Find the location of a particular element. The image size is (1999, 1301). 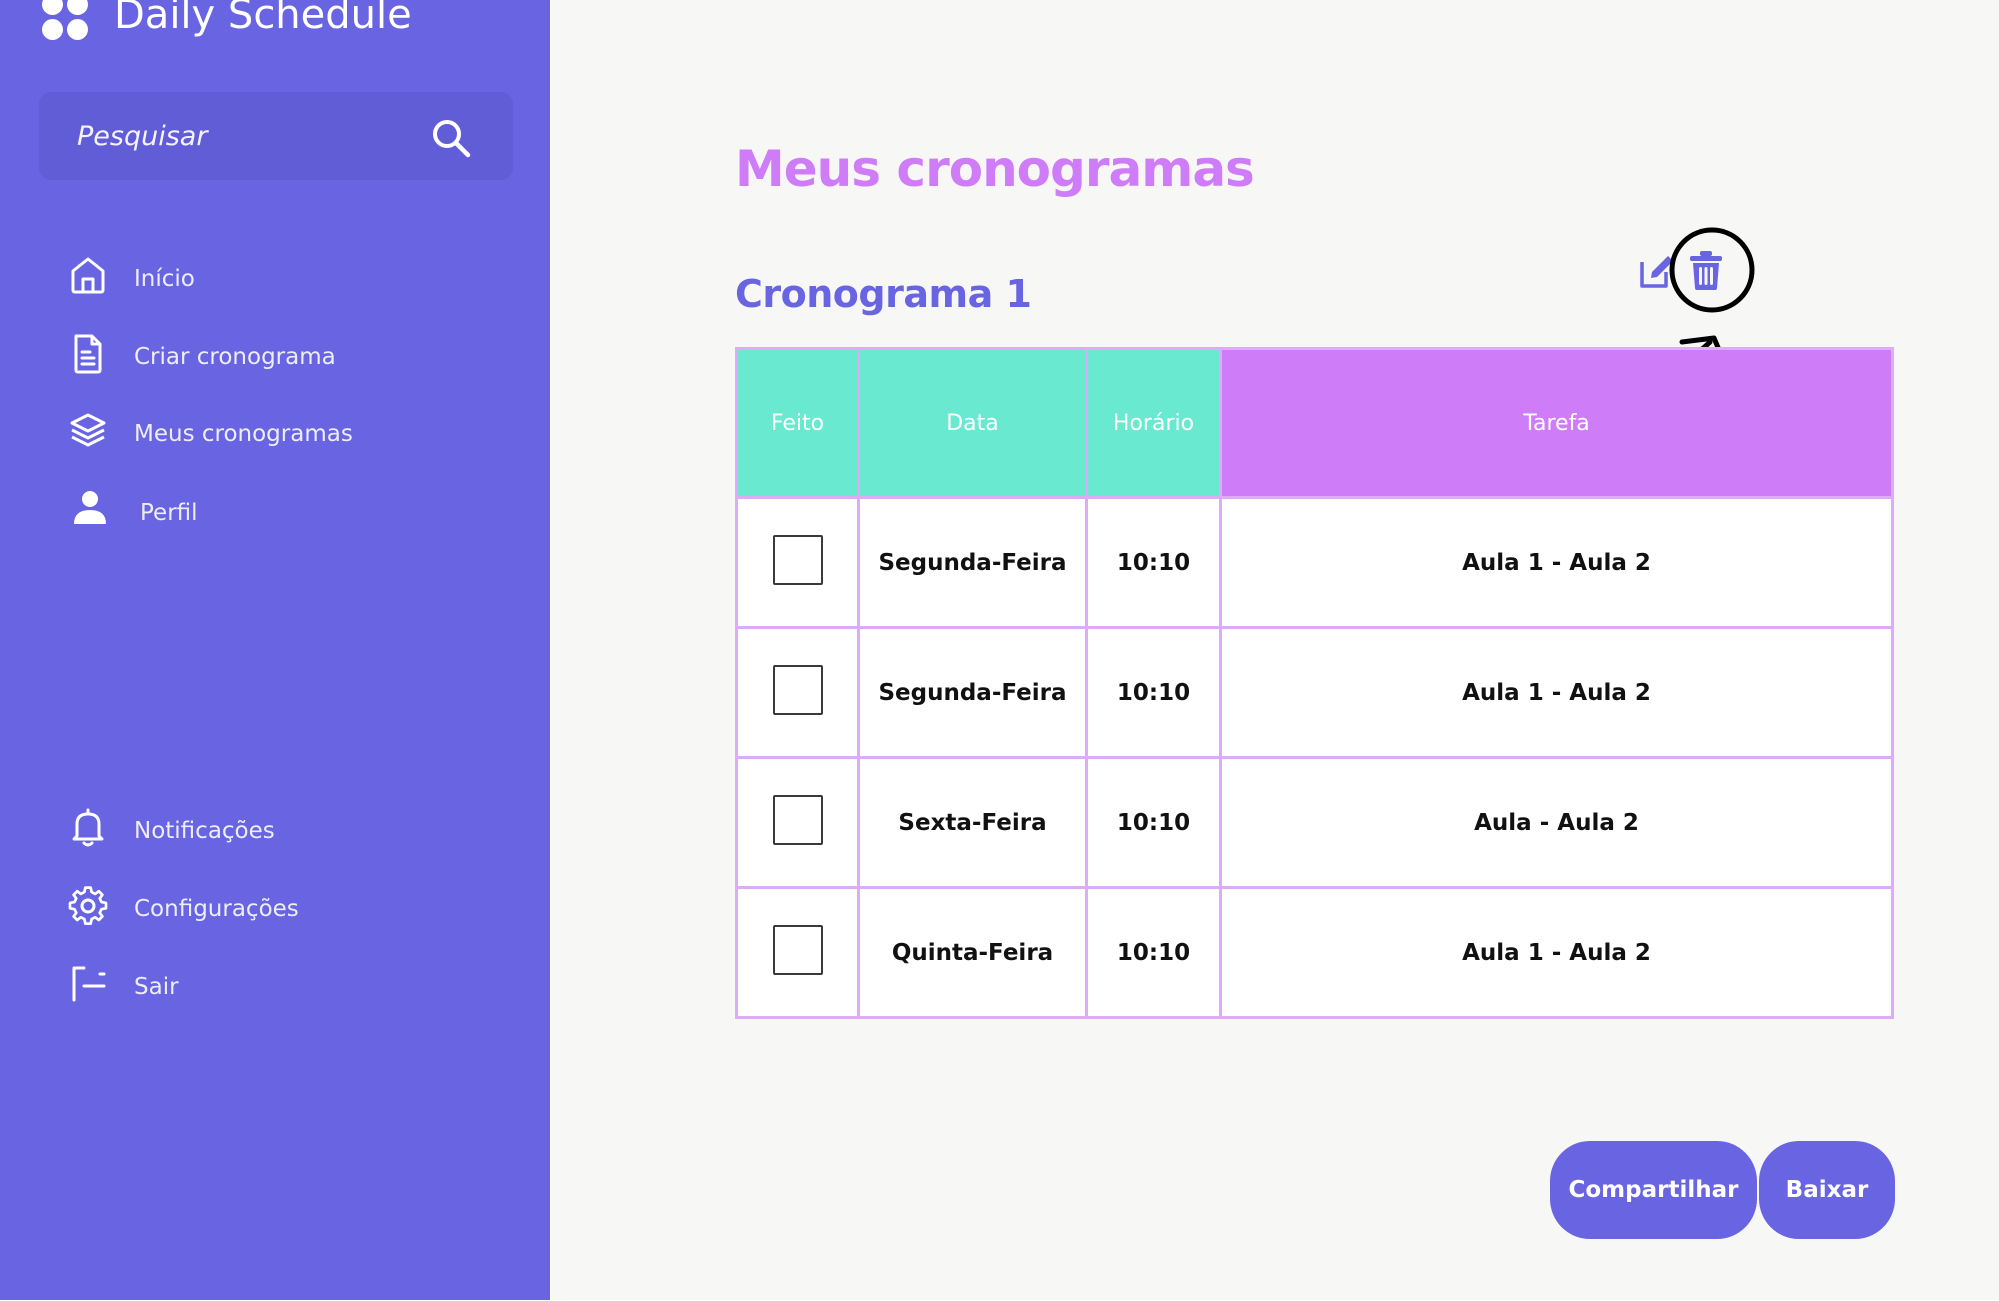

user-icon is located at coordinates (90, 507).